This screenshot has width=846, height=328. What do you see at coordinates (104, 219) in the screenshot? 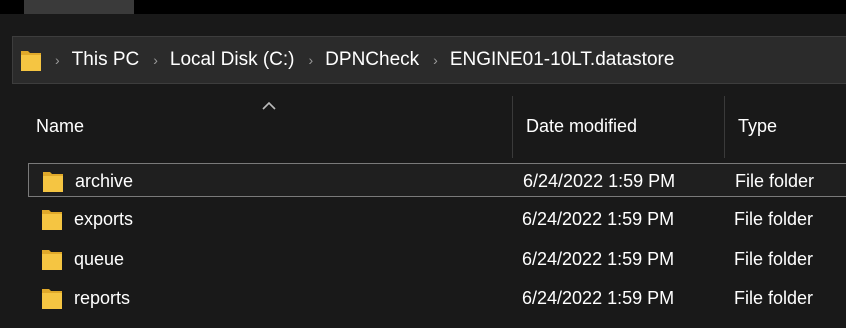
I see `file-name: exports` at bounding box center [104, 219].